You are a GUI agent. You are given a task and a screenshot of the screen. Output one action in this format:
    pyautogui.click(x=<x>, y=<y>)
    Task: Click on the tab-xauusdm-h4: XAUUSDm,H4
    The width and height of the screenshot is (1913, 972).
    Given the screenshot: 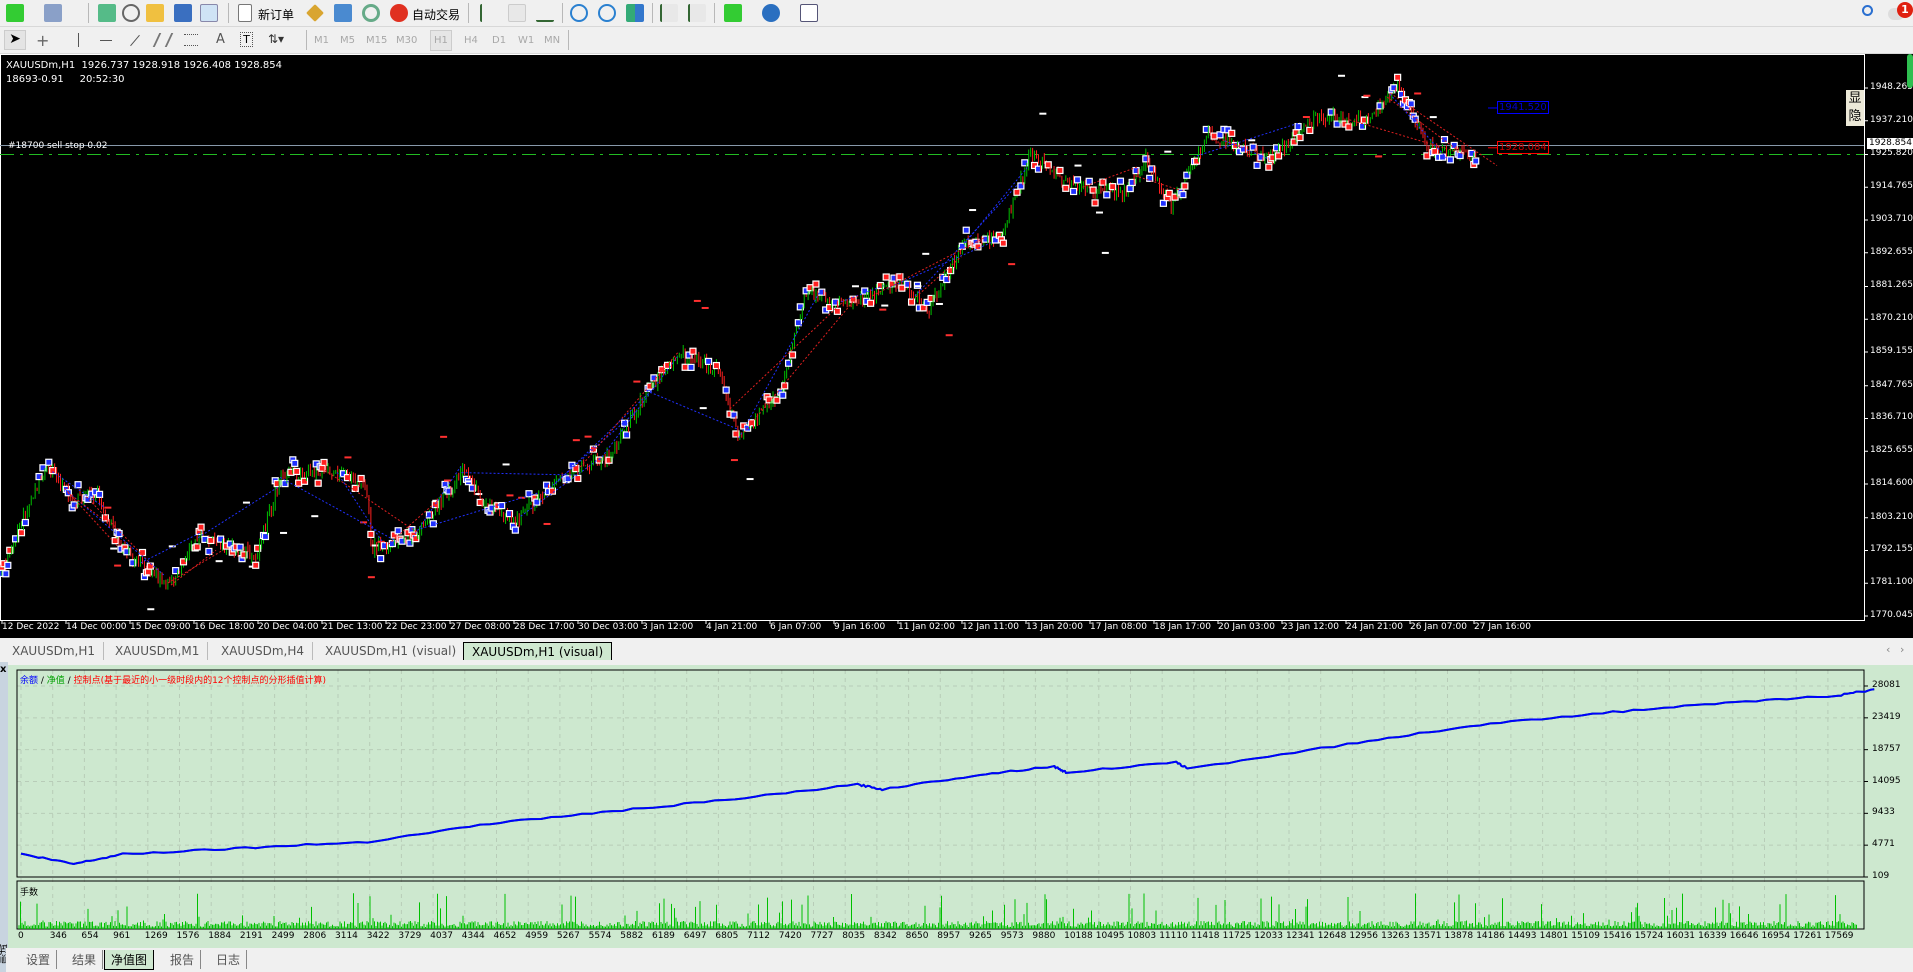 What is the action you would take?
    pyautogui.click(x=263, y=651)
    